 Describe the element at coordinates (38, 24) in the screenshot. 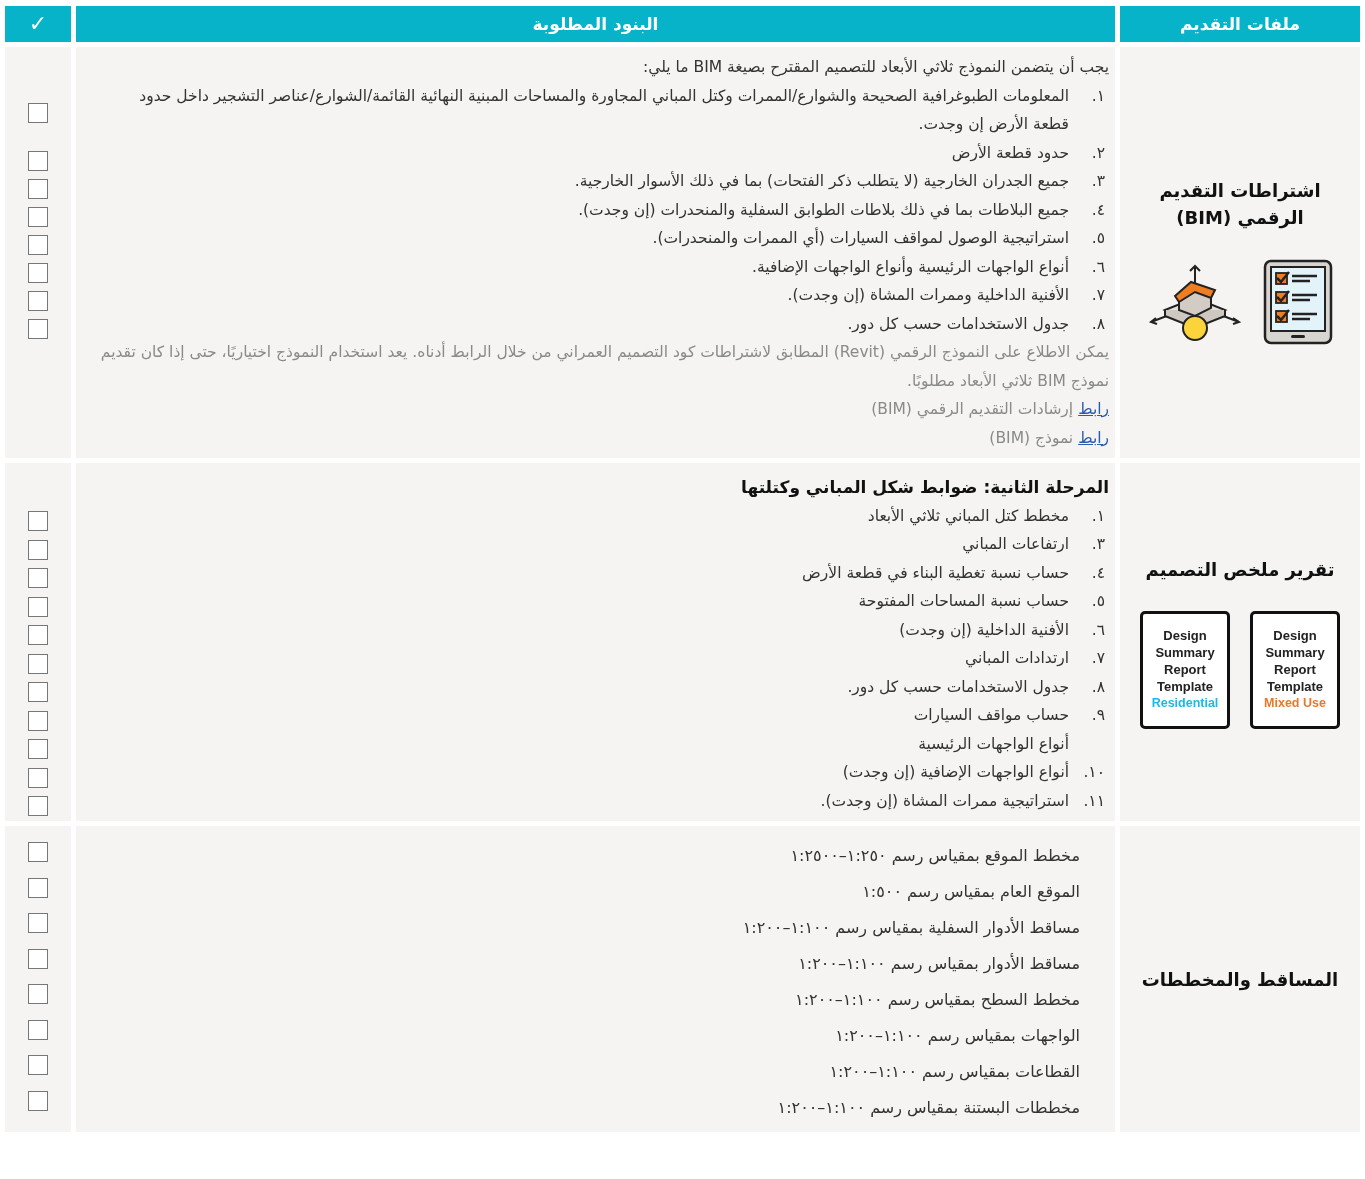

I see `check-column-header: ✓` at that location.